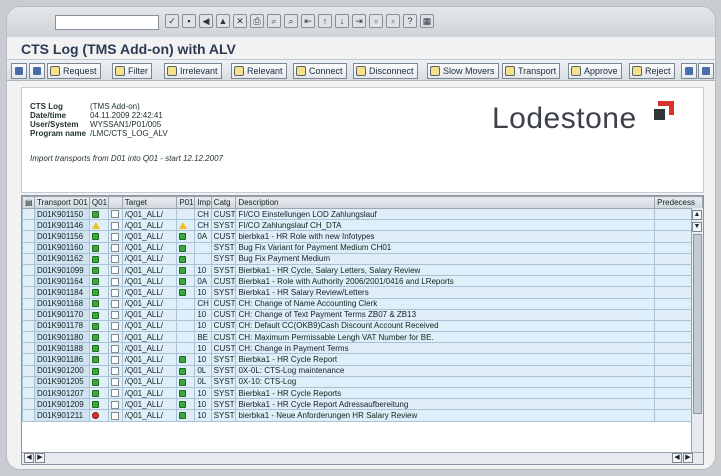 The height and width of the screenshot is (476, 721). Describe the element at coordinates (376, 21) in the screenshot. I see `new-session-icon: ▫` at that location.